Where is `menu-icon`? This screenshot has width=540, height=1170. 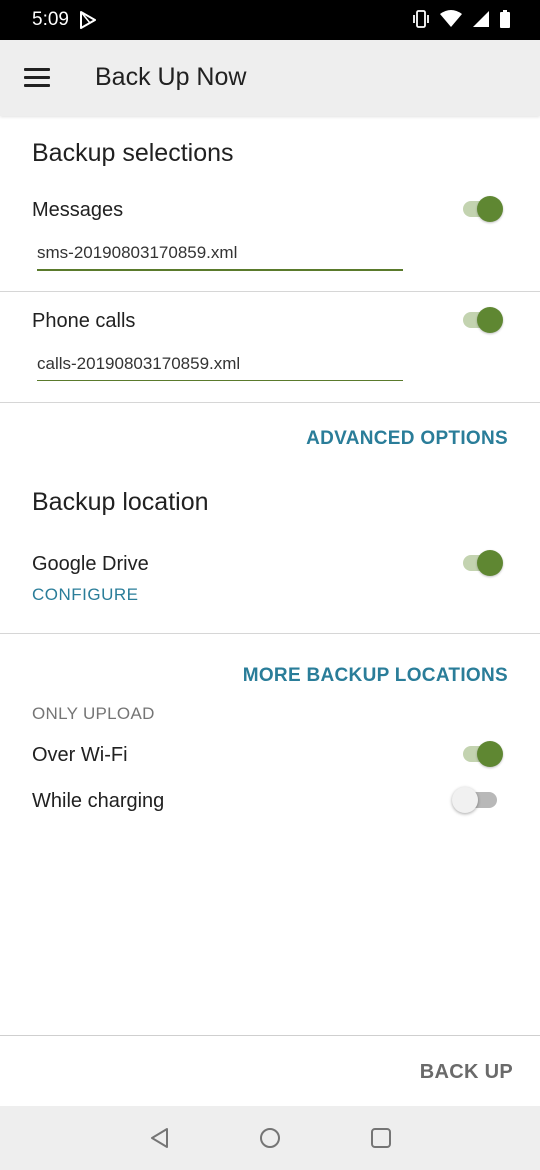
menu-icon is located at coordinates (37, 78).